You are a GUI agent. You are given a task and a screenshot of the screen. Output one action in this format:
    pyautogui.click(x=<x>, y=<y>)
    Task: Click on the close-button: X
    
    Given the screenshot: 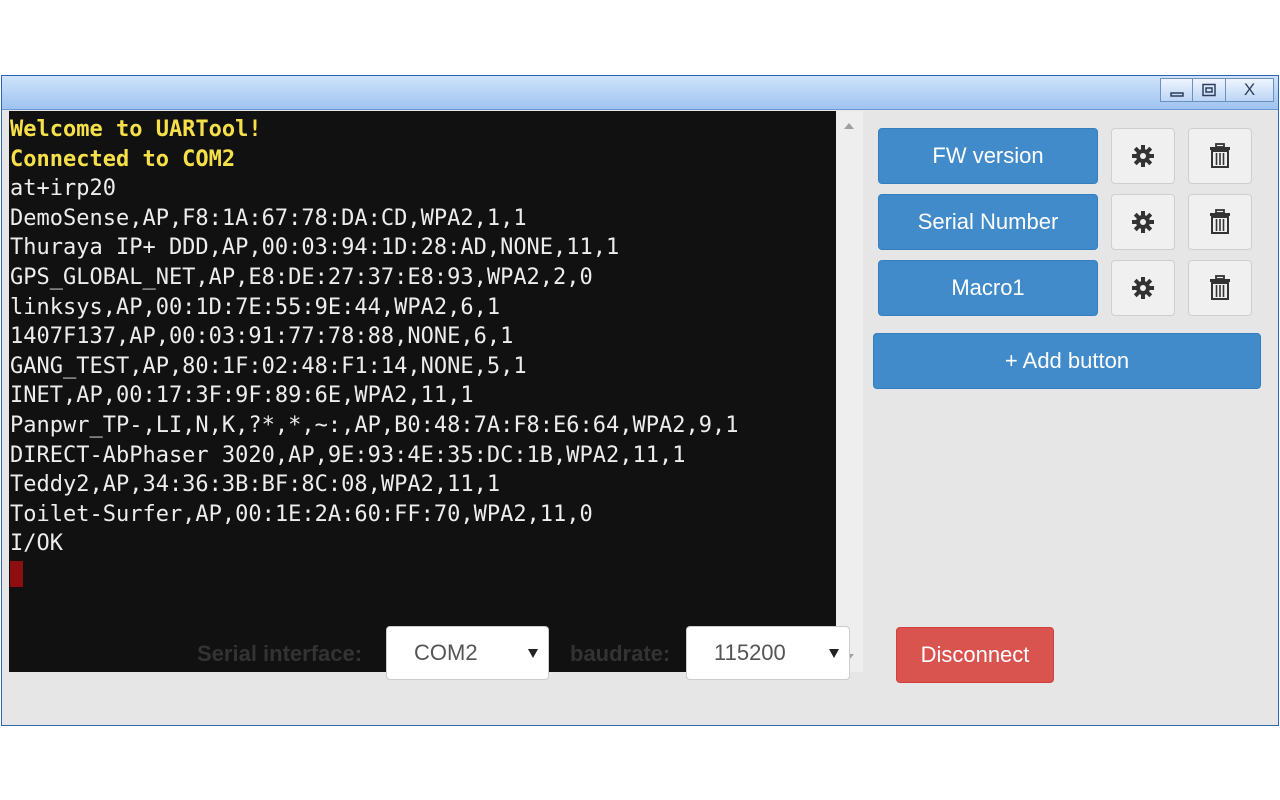 What is the action you would take?
    pyautogui.click(x=1250, y=90)
    